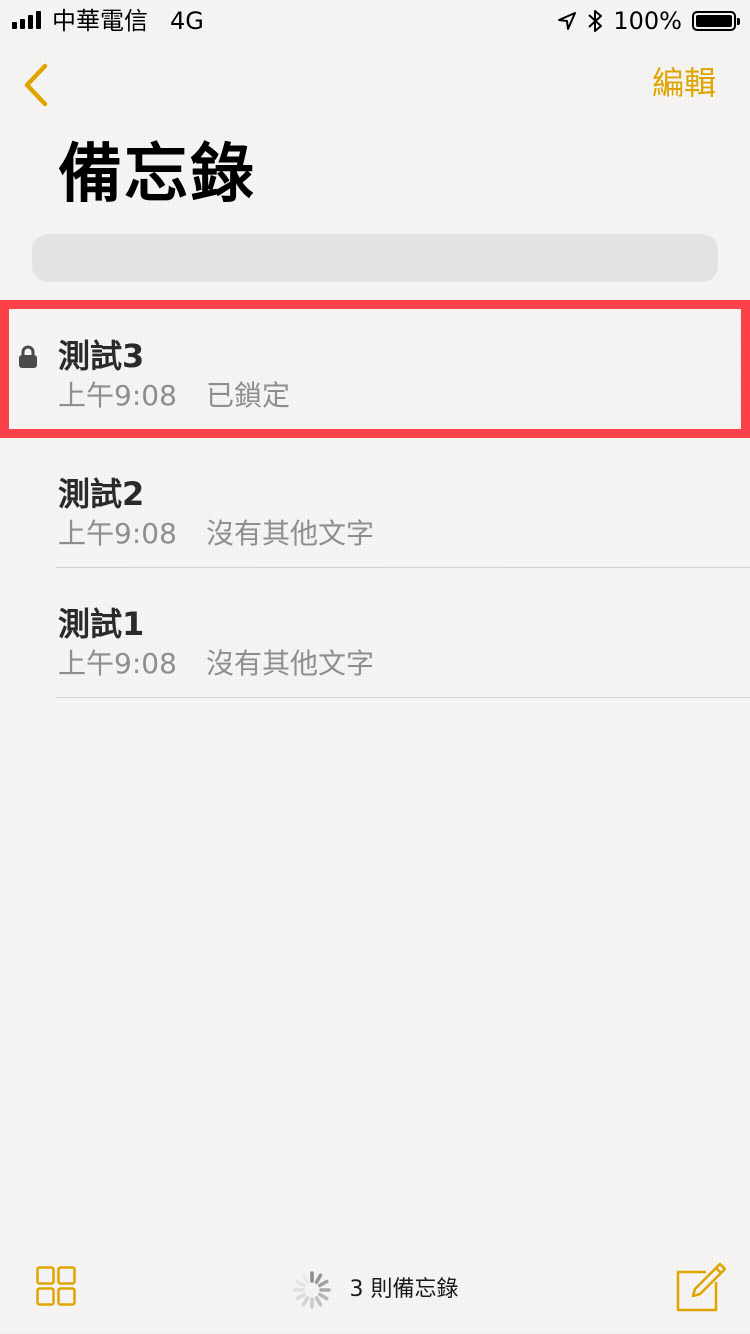 The height and width of the screenshot is (1334, 750). What do you see at coordinates (187, 21) in the screenshot?
I see `network-label: 4G` at bounding box center [187, 21].